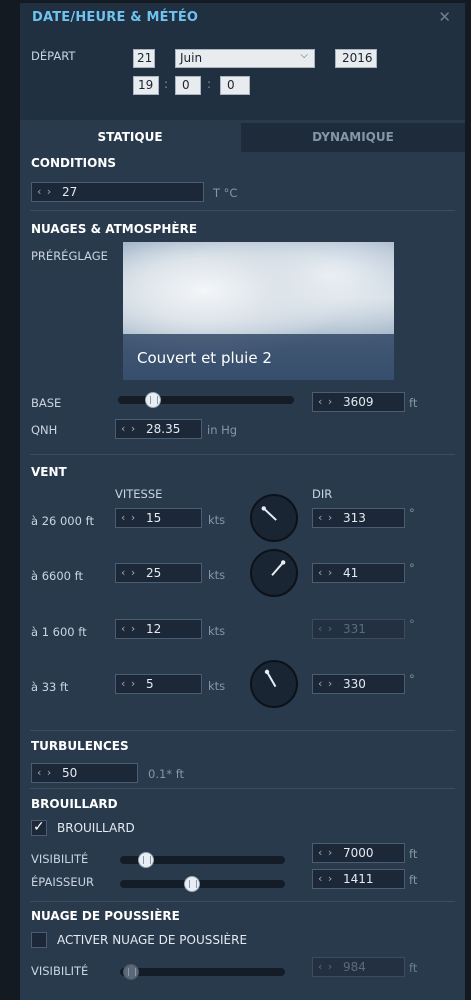 The image size is (471, 1000). I want to click on chevron-down-icon: ⌵, so click(304, 55).